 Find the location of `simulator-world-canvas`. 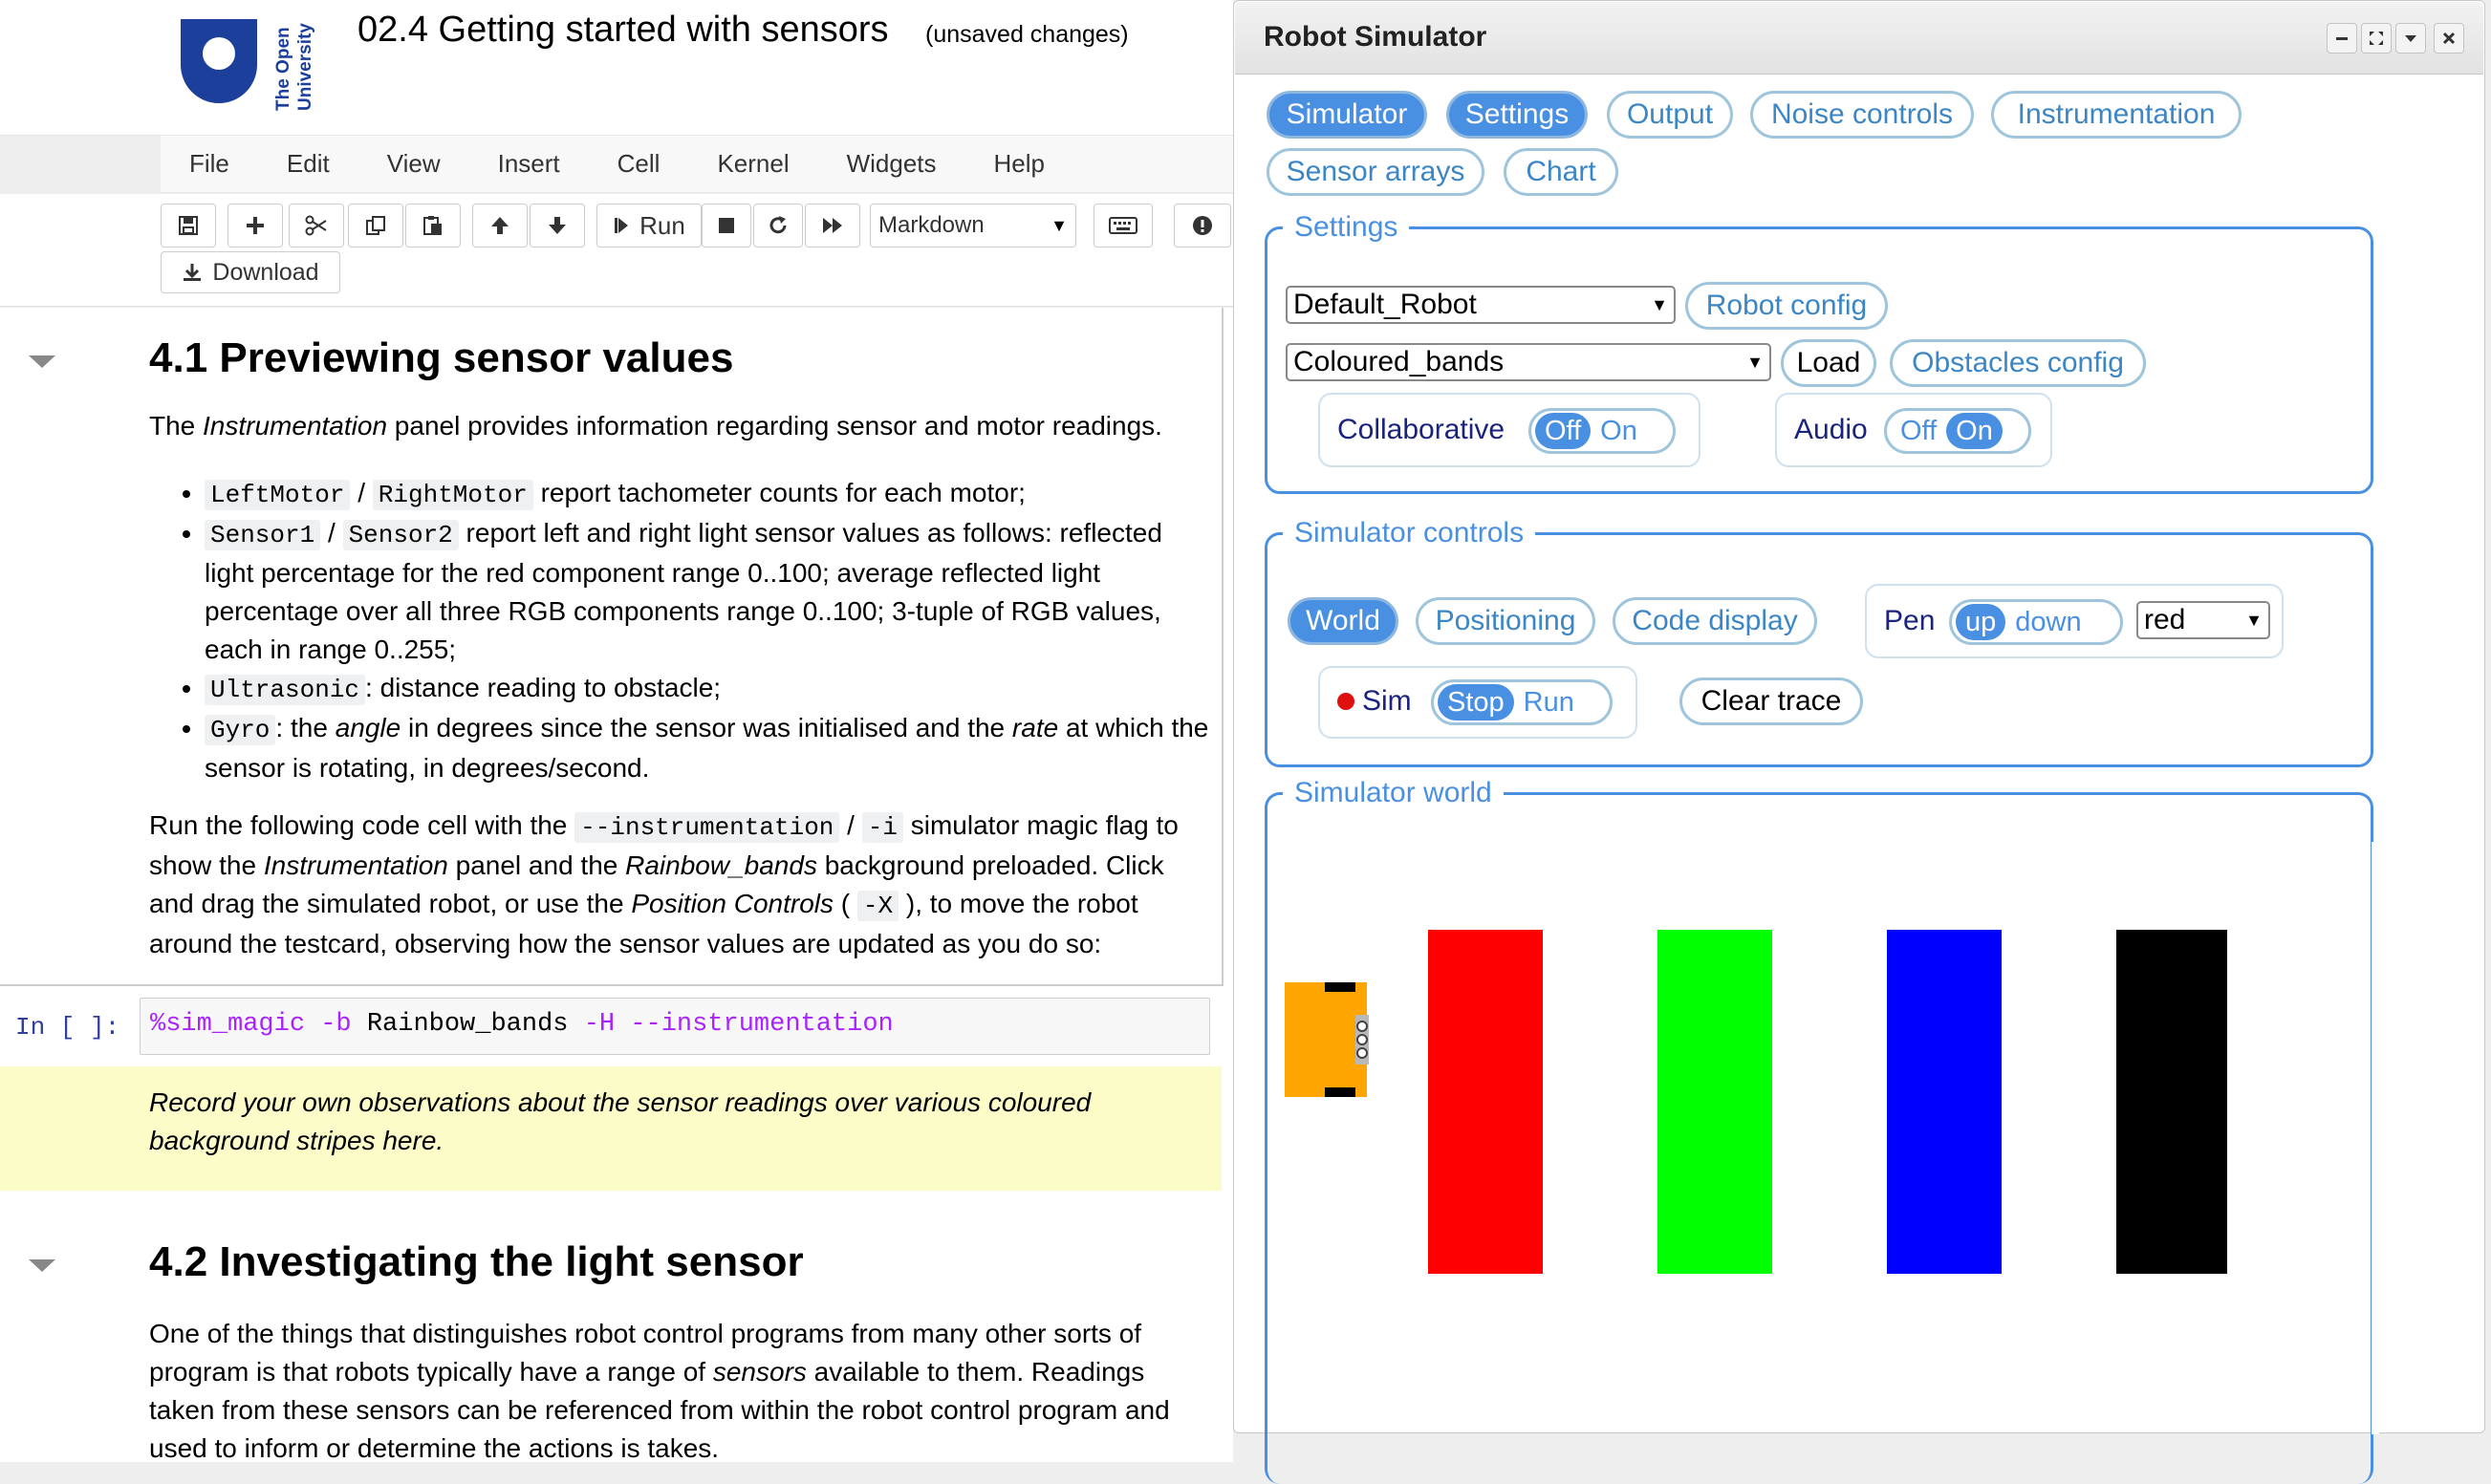

simulator-world-canvas is located at coordinates (1749, 1118).